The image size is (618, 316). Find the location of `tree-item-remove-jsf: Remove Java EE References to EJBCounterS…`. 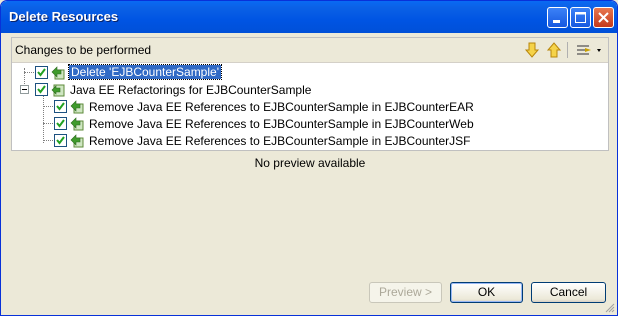

tree-item-remove-jsf: Remove Java EE References to EJBCounterS… is located at coordinates (310, 140).